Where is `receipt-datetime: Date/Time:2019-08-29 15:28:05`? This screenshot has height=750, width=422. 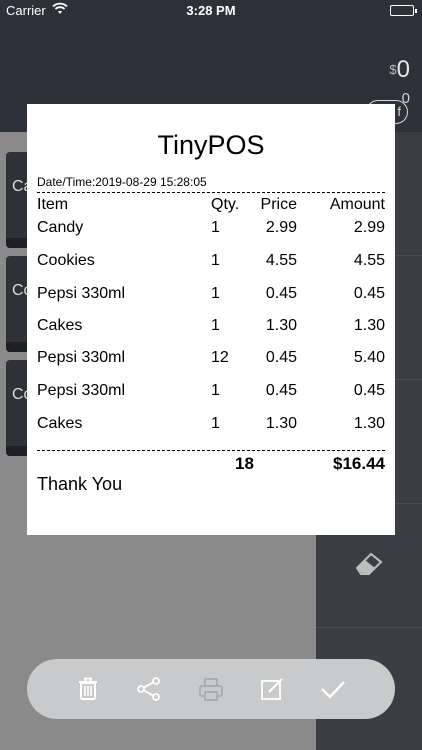 receipt-datetime: Date/Time:2019-08-29 15:28:05 is located at coordinates (122, 182).